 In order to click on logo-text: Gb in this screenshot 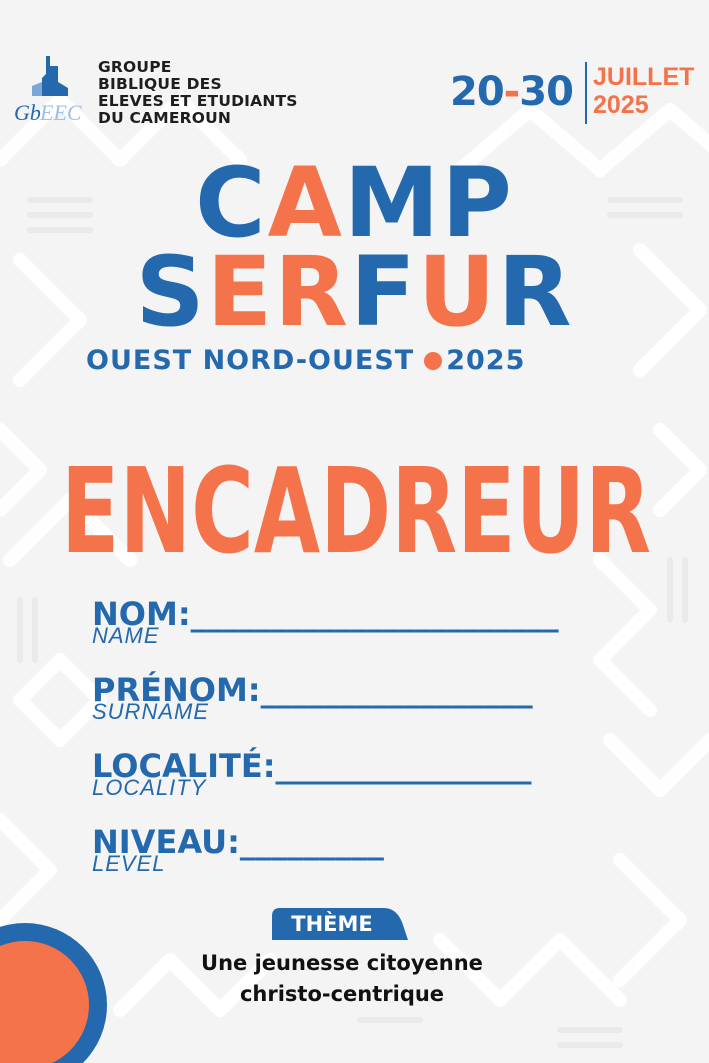, I will do `click(27, 112)`.